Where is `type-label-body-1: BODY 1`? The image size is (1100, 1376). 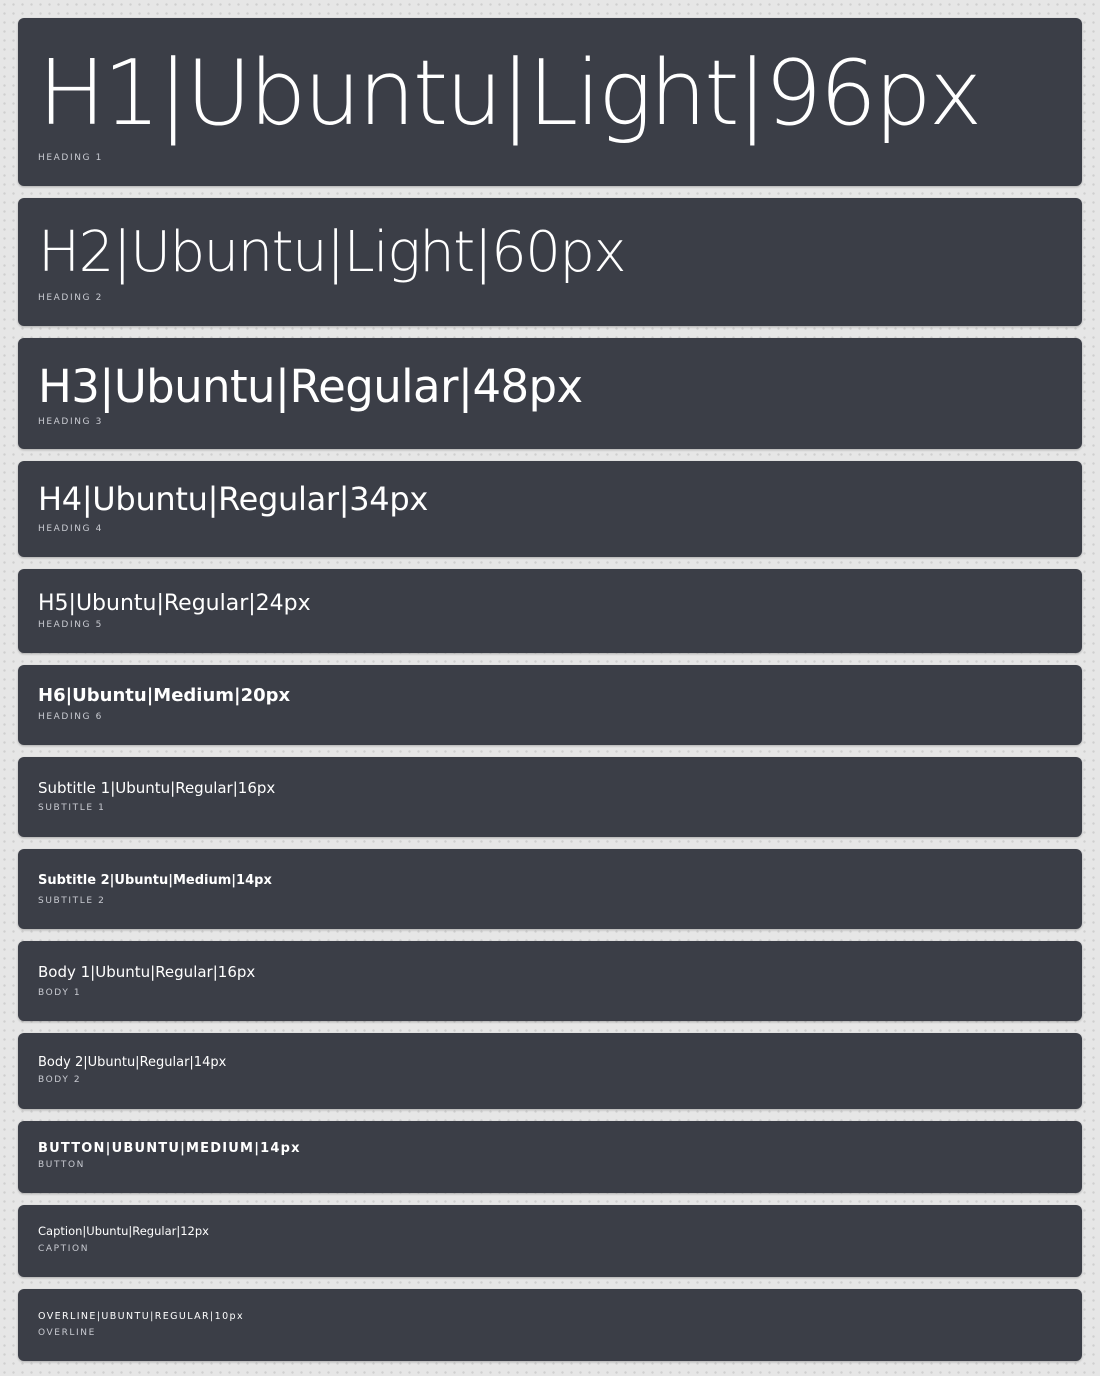
type-label-body-1: BODY 1 is located at coordinates (60, 993).